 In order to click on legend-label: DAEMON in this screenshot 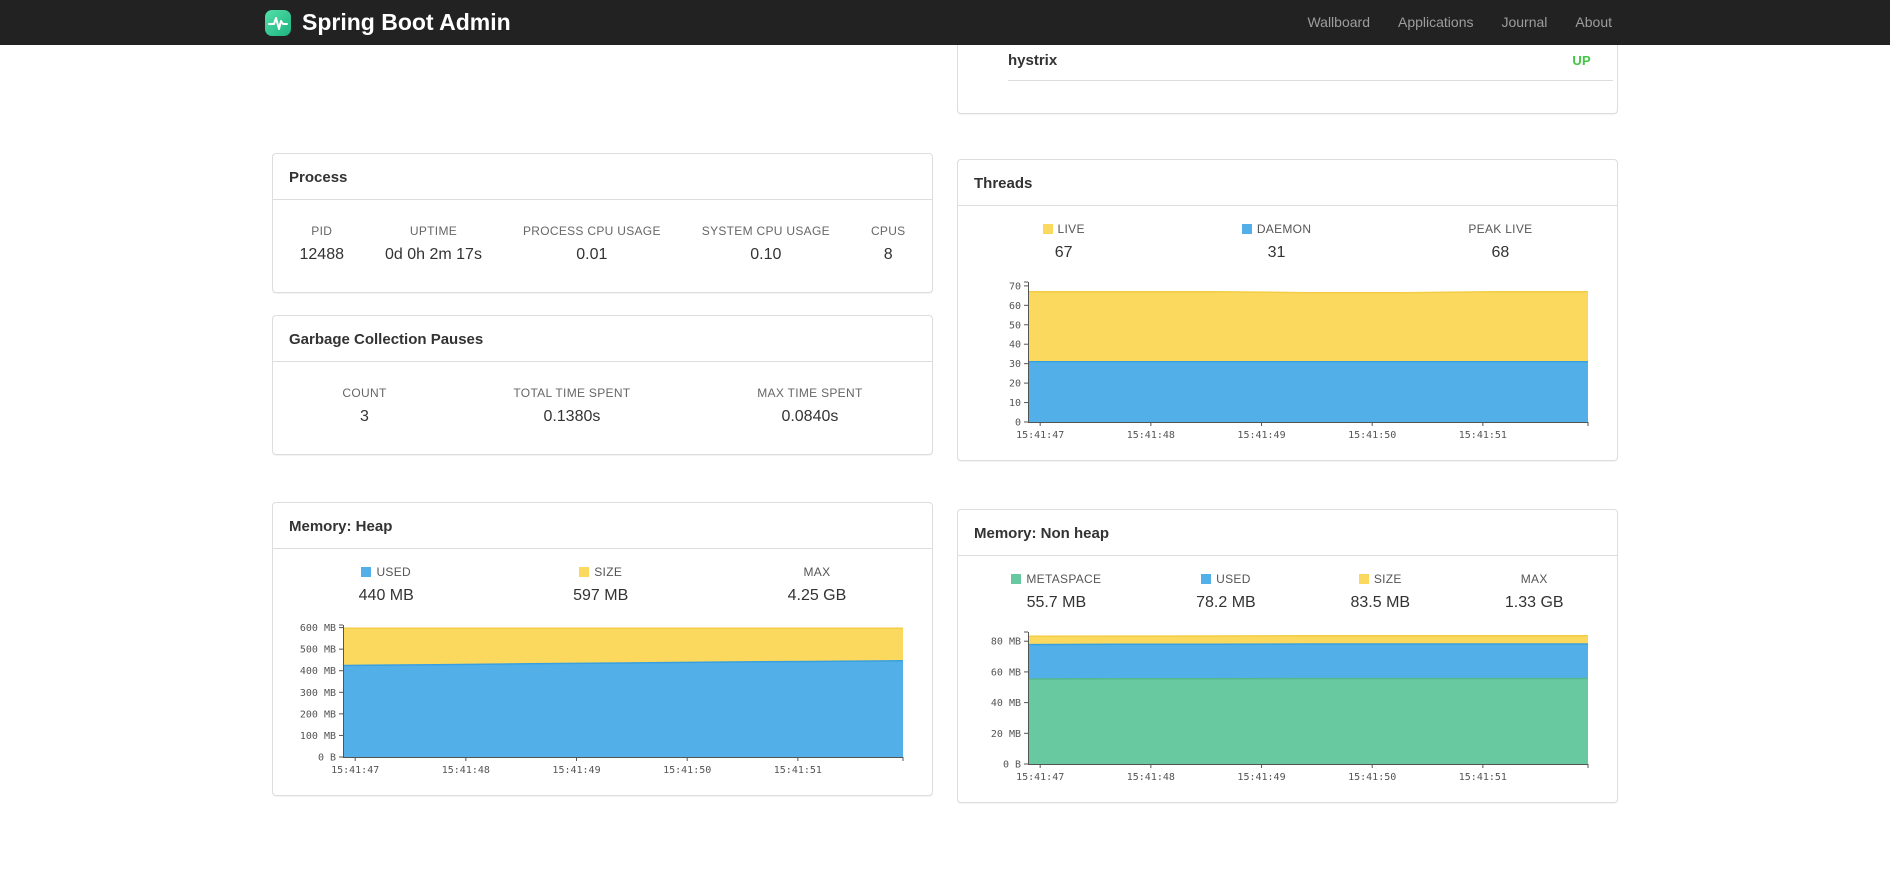, I will do `click(1284, 229)`.